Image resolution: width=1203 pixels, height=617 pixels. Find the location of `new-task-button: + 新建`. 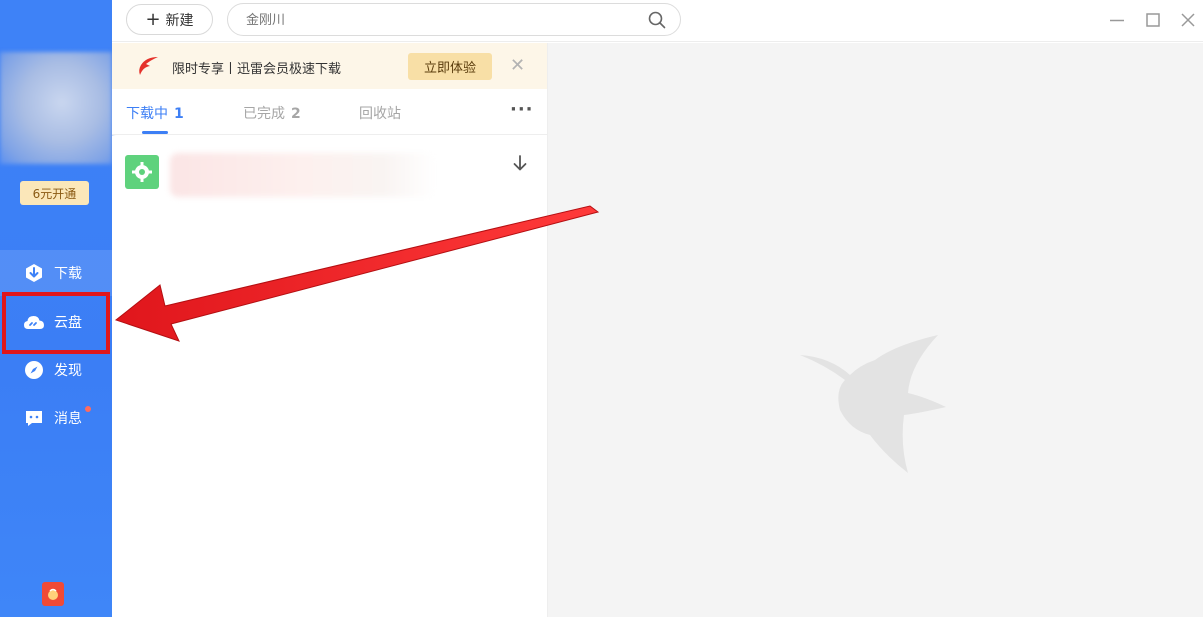

new-task-button: + 新建 is located at coordinates (169, 19).